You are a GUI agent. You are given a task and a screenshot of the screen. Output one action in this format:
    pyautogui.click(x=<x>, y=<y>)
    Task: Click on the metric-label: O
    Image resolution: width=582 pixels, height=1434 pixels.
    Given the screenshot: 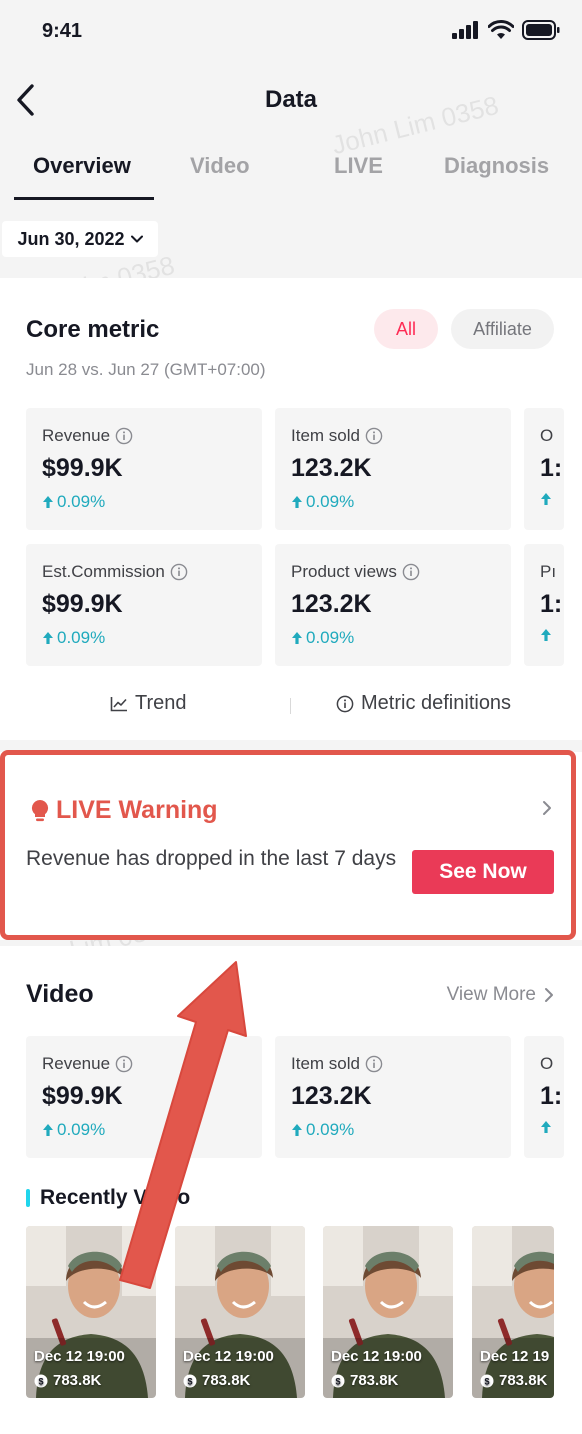 What is the action you would take?
    pyautogui.click(x=547, y=435)
    